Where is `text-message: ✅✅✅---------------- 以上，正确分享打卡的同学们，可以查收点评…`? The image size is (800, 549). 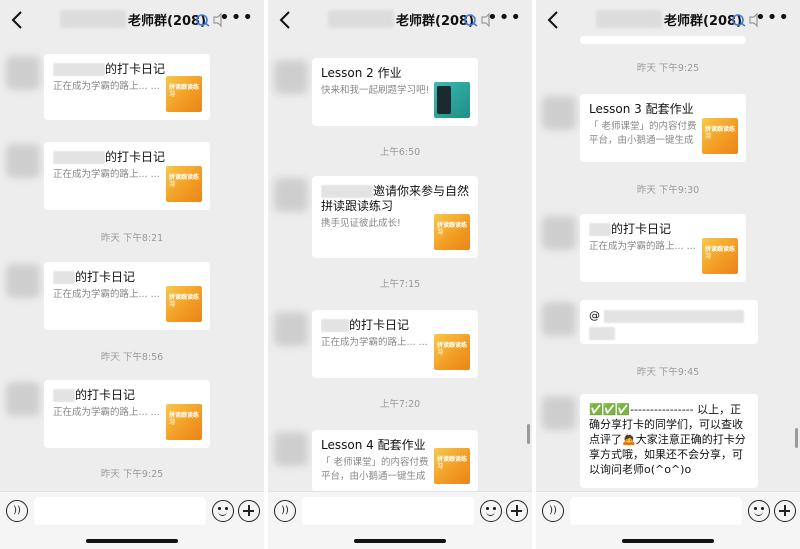 text-message: ✅✅✅---------------- 以上，正确分享打卡的同学们，可以查收点评… is located at coordinates (669, 441).